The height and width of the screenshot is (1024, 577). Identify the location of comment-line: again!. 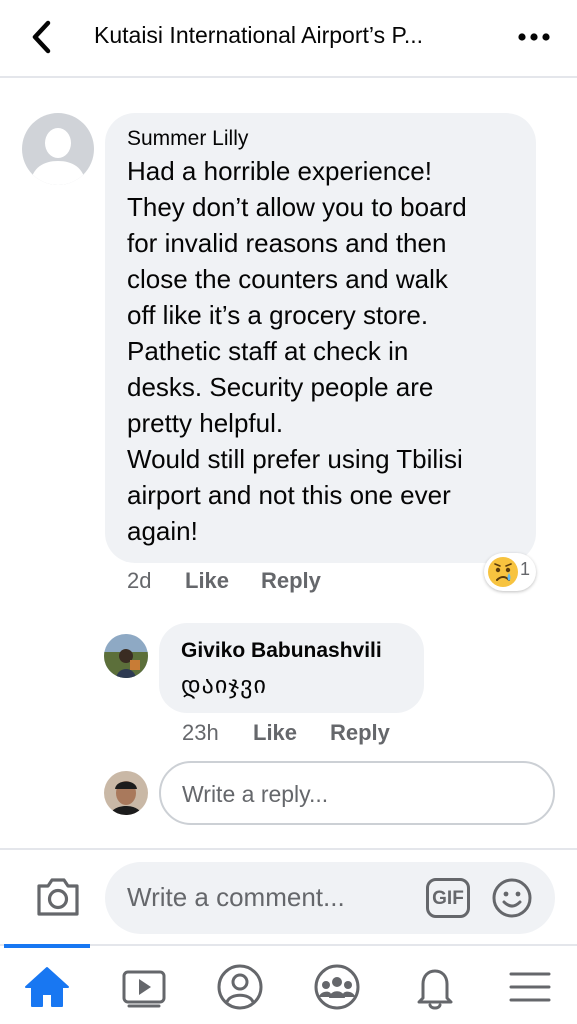
(162, 531).